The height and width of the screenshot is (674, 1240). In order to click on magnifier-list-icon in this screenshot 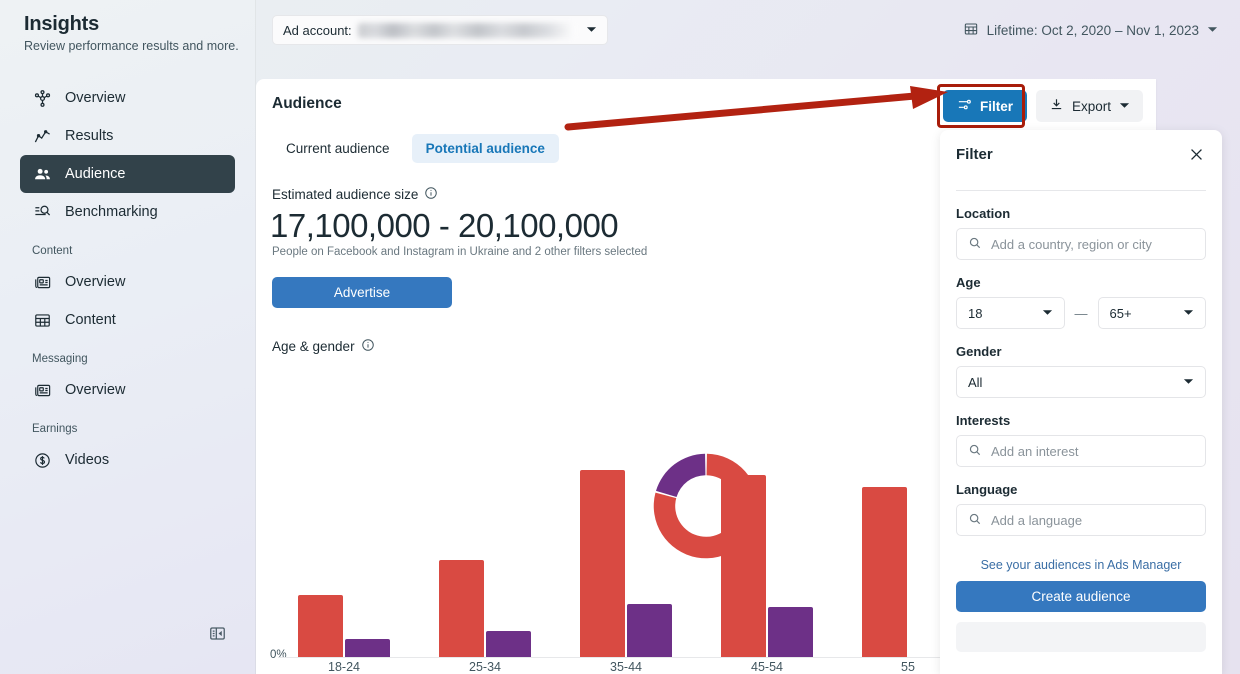, I will do `click(42, 212)`.